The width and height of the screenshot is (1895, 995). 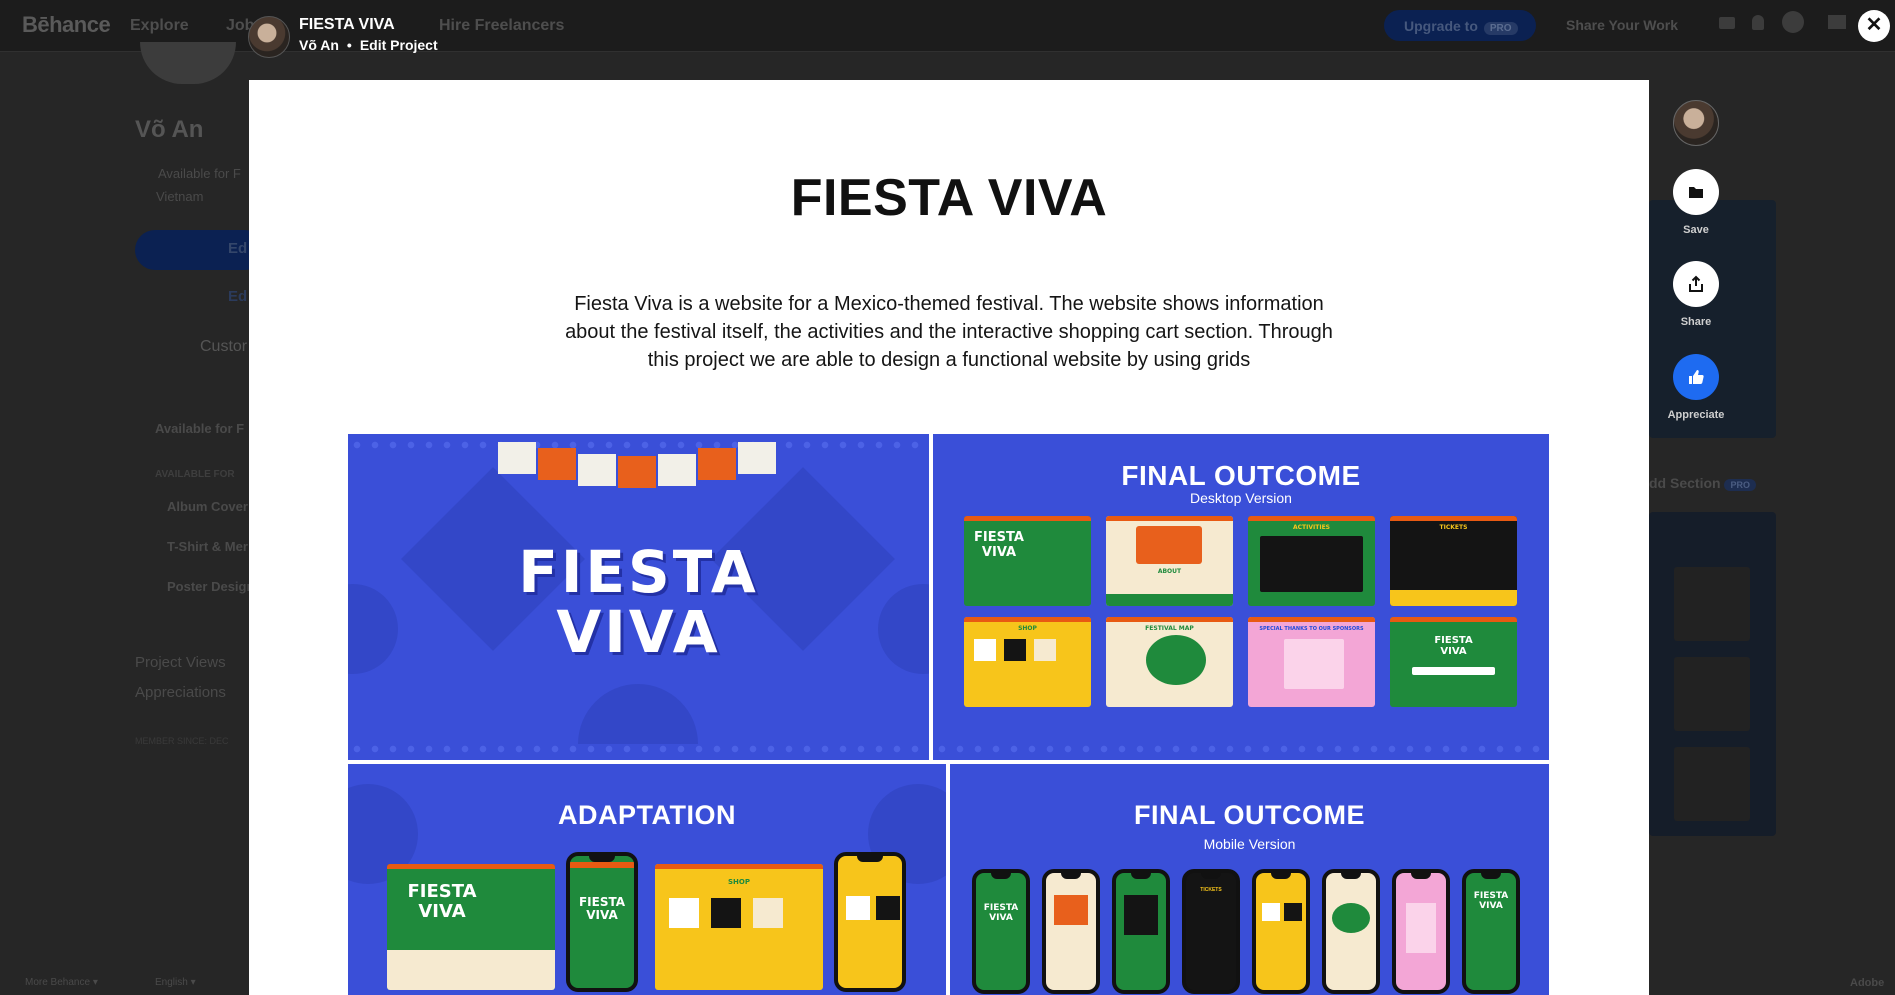 What do you see at coordinates (1311, 629) in the screenshot?
I see `screen-label: SPECIAL THANKS TO OUR SPONSORS` at bounding box center [1311, 629].